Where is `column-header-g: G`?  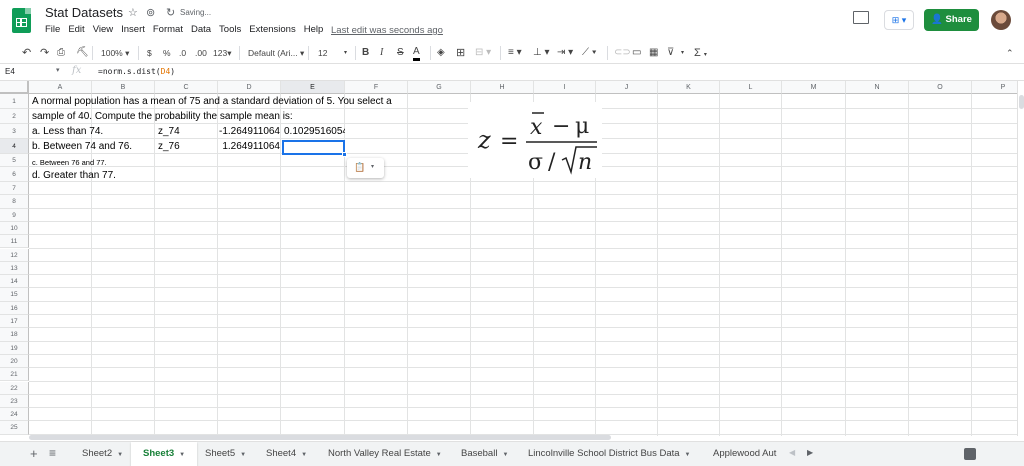
column-header-g: G is located at coordinates (439, 87).